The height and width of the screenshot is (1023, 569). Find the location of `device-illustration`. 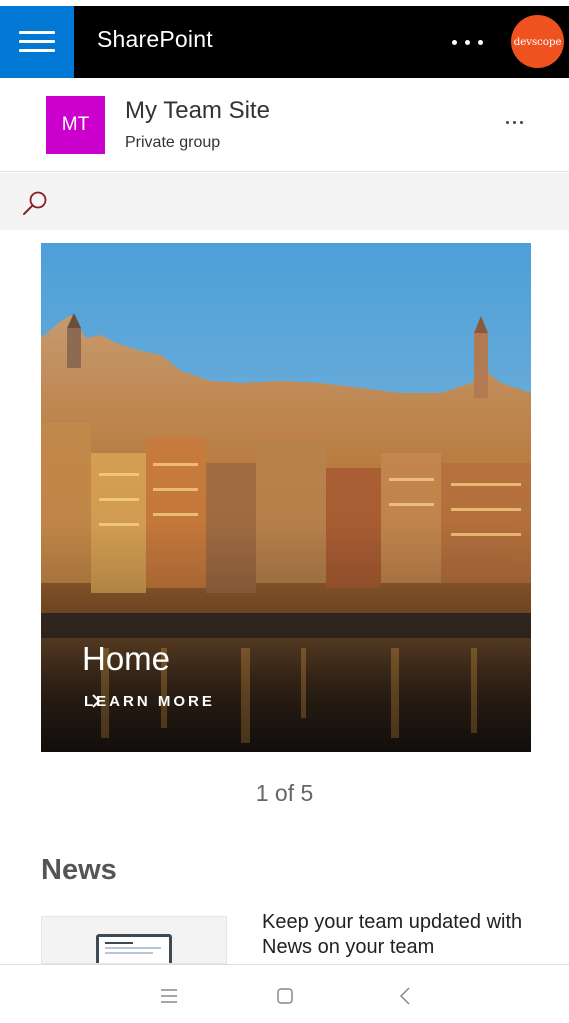

device-illustration is located at coordinates (134, 948).